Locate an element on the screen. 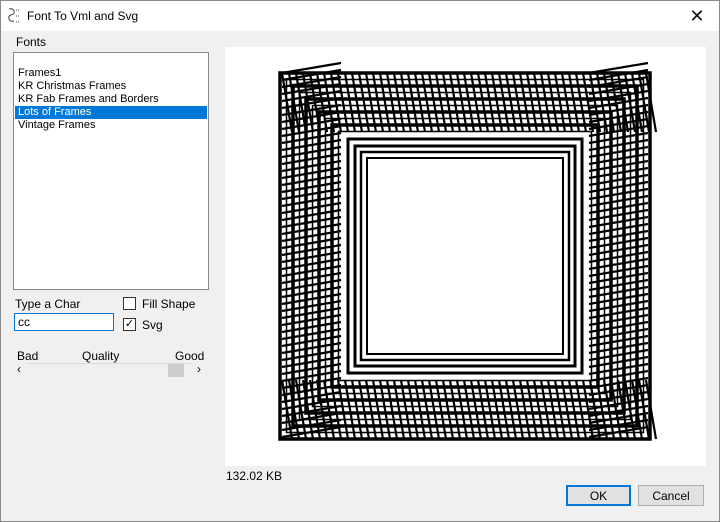  window-title: Font To Vml and Svg is located at coordinates (83, 16).